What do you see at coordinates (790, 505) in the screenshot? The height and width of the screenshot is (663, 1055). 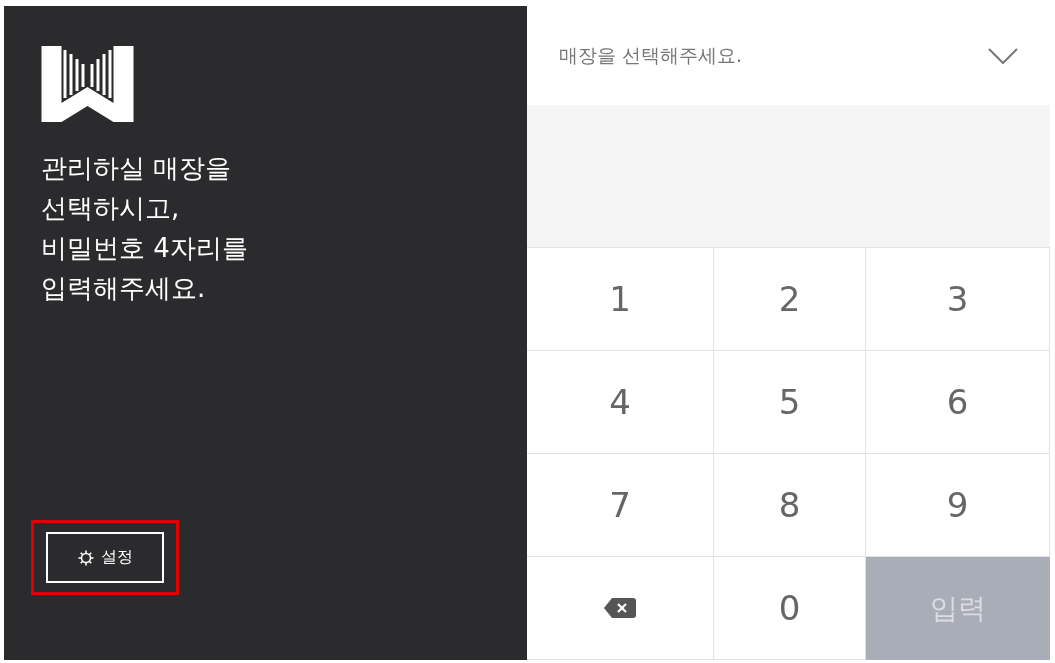 I see `digit-key: 8` at bounding box center [790, 505].